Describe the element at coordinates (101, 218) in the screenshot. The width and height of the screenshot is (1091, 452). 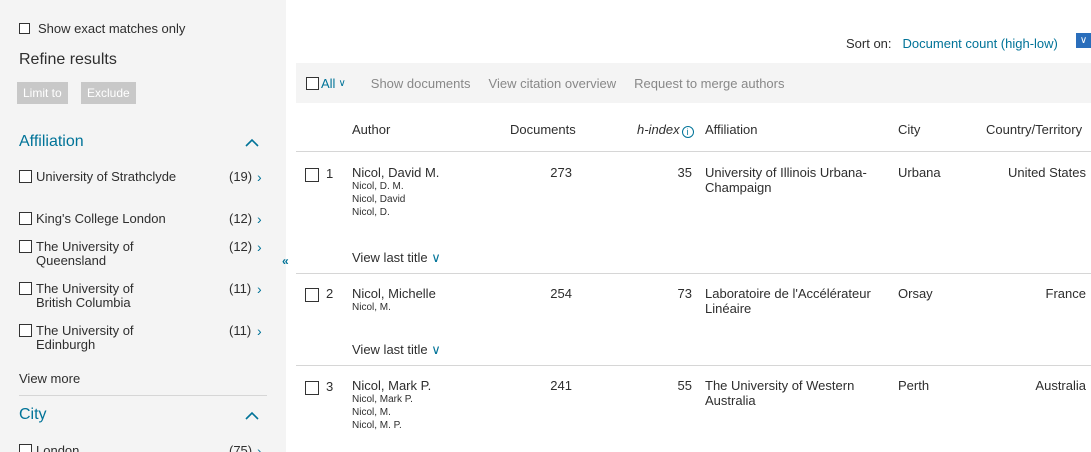
I see `affiliation-name: King's College London` at that location.